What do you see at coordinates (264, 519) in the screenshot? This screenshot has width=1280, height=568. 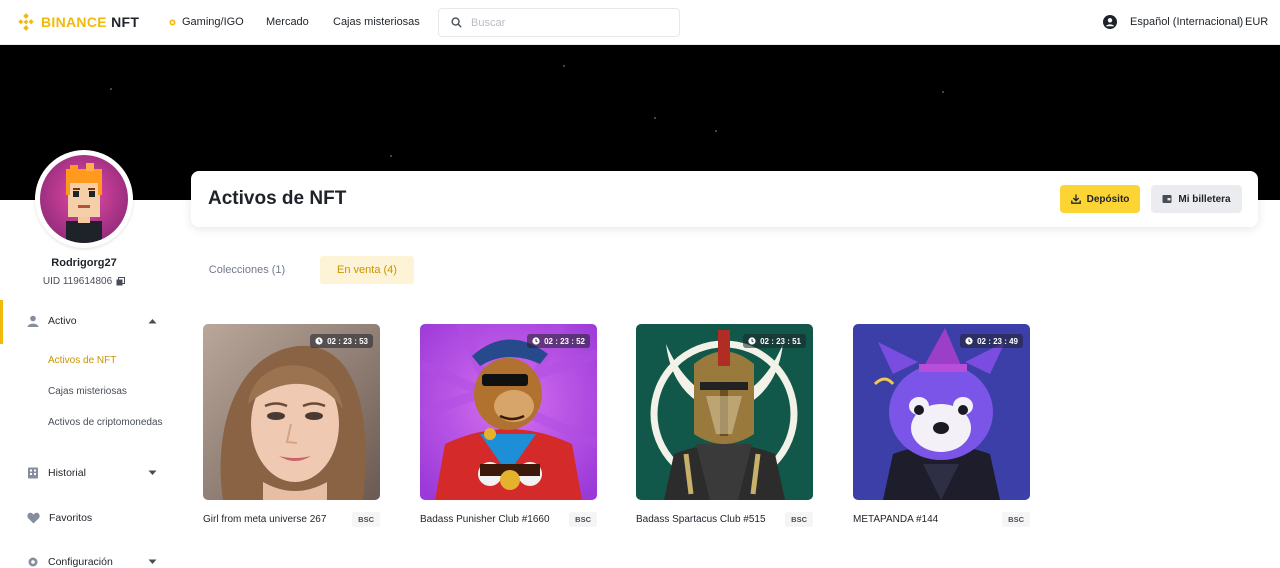 I see `nft-name: Girl from meta universe 267` at bounding box center [264, 519].